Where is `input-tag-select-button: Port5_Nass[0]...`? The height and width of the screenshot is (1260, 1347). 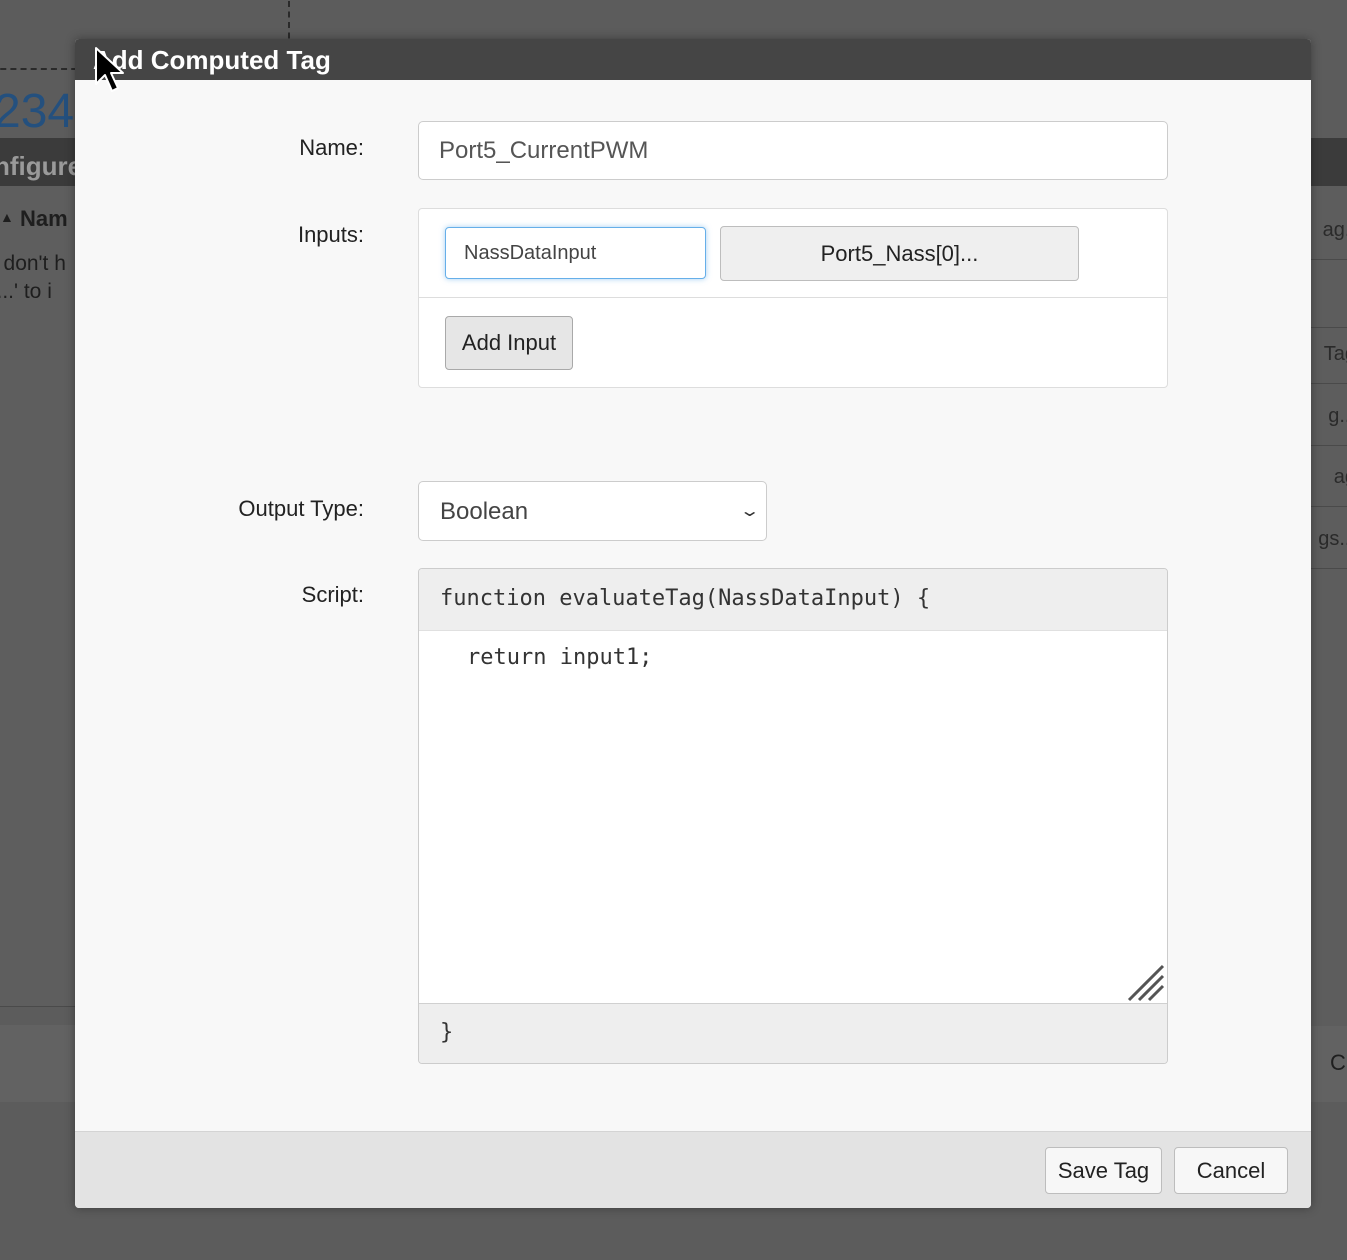 input-tag-select-button: Port5_Nass[0]... is located at coordinates (899, 253).